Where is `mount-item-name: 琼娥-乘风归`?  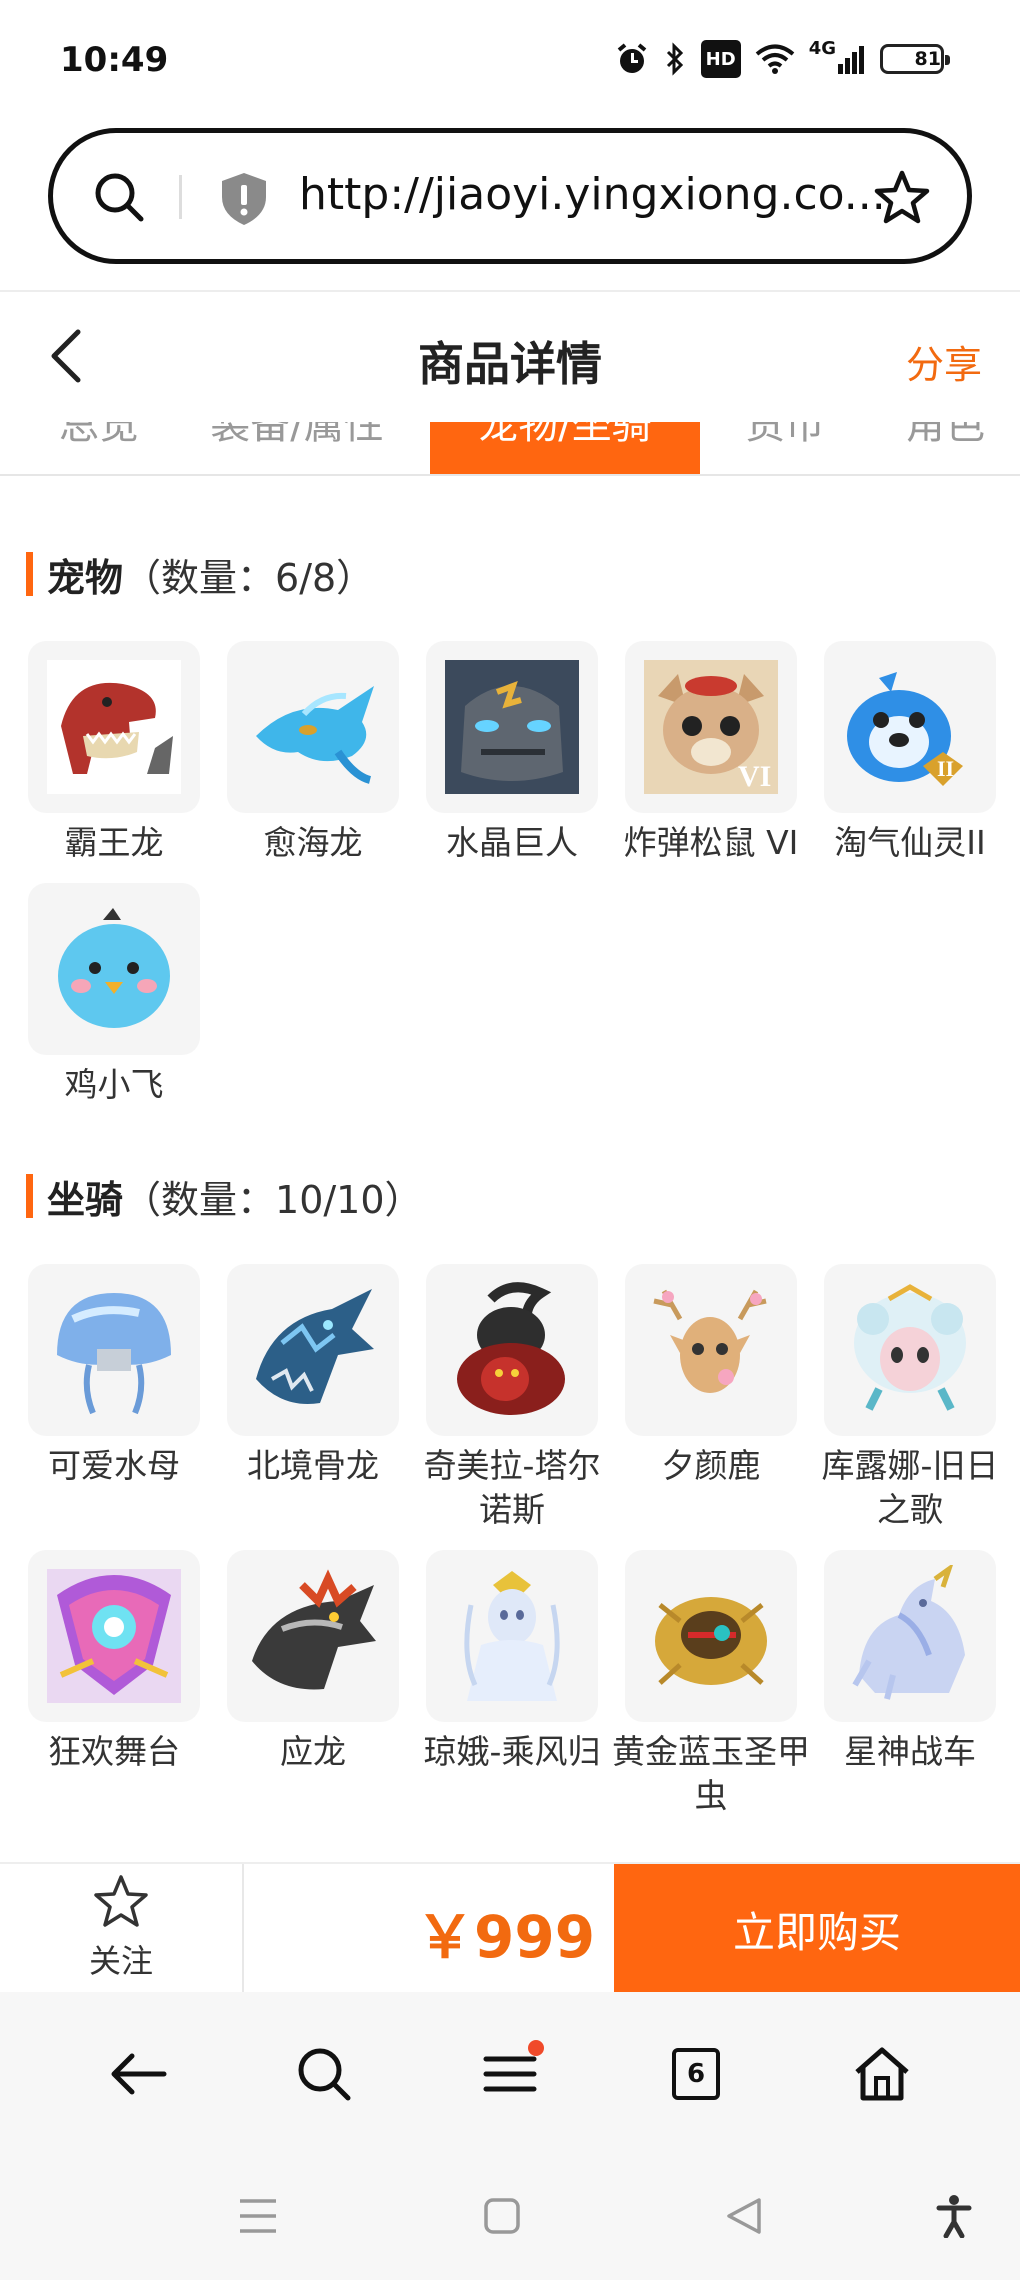 mount-item-name: 琼娥-乘风归 is located at coordinates (512, 1751).